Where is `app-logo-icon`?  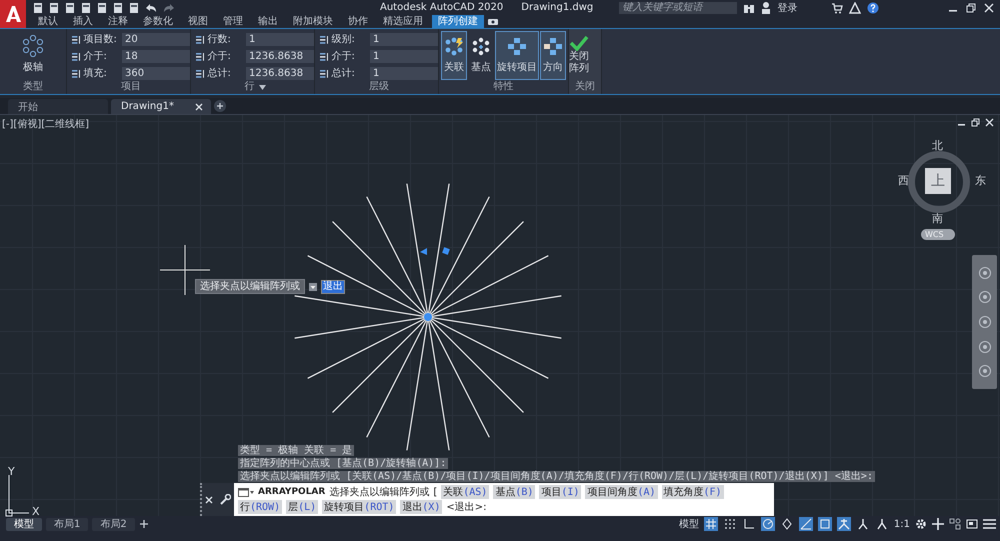
app-logo-icon is located at coordinates (13, 14).